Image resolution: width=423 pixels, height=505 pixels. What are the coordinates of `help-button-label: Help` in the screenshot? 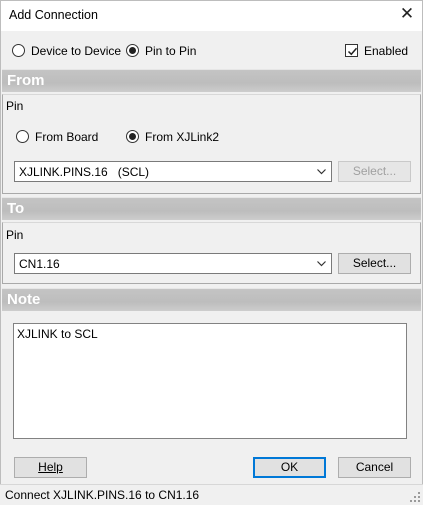 It's located at (50, 467).